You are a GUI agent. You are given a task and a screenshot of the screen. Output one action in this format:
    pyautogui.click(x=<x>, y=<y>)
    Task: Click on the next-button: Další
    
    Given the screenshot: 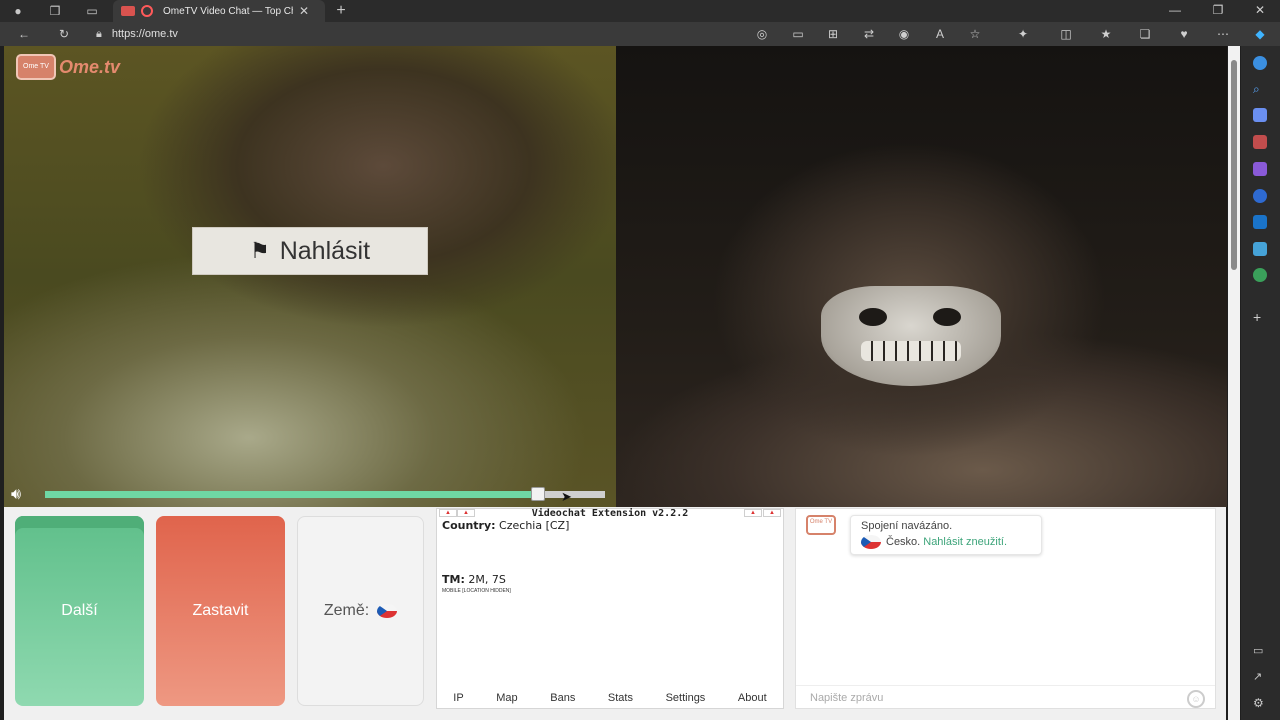 What is the action you would take?
    pyautogui.click(x=79, y=611)
    